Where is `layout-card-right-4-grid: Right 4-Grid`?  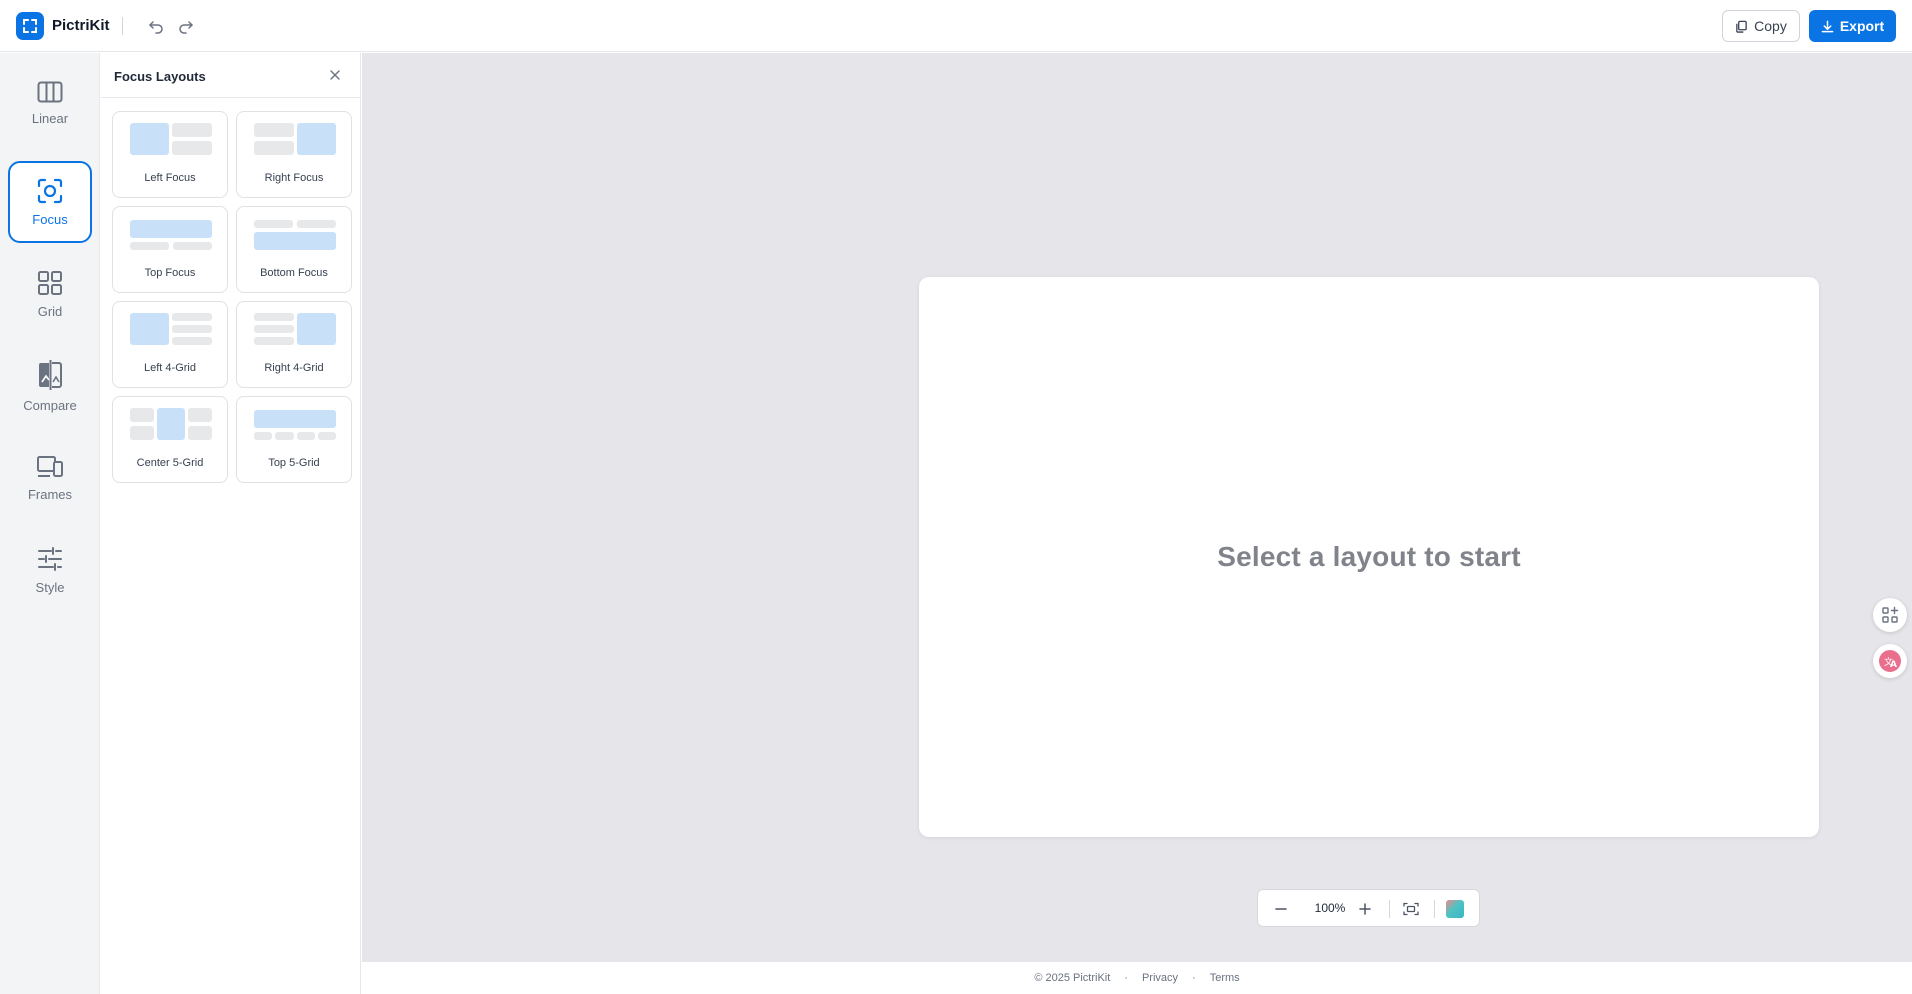
layout-card-right-4-grid: Right 4-Grid is located at coordinates (294, 344).